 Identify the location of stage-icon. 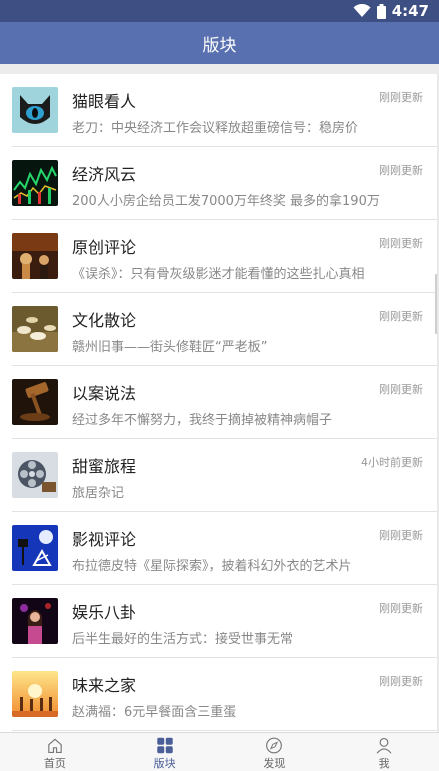
(35, 256).